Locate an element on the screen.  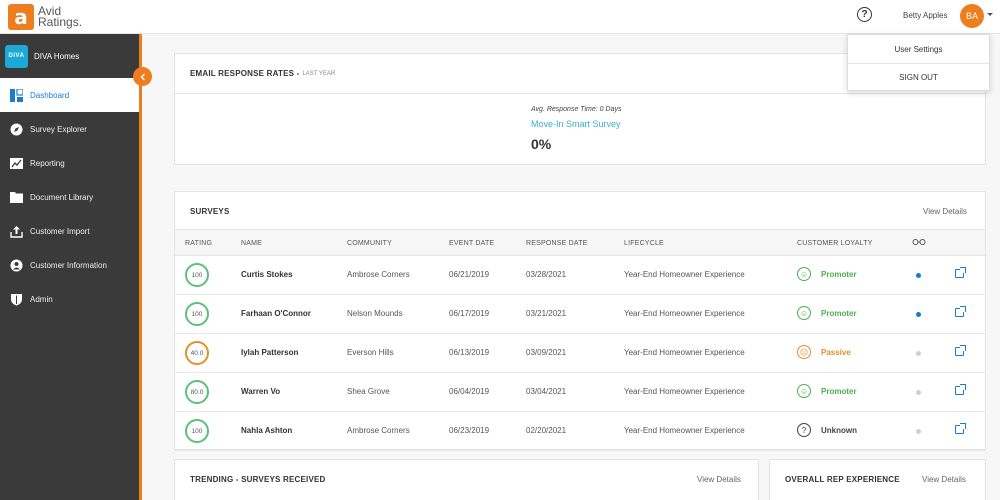
sidebar-item-customer-import: Customer Import is located at coordinates (69, 231).